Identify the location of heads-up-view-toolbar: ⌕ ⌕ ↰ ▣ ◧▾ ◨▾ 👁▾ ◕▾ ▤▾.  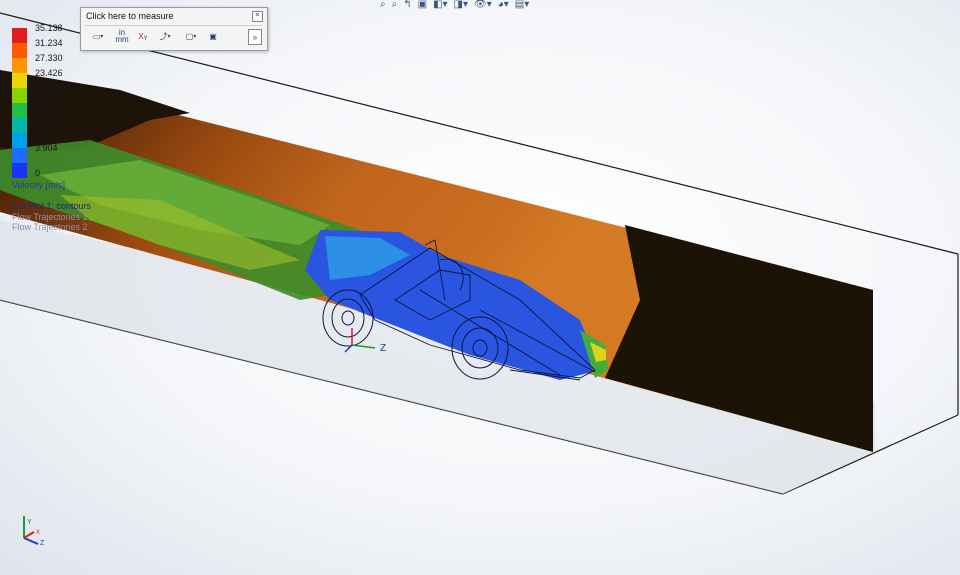
(454, 6).